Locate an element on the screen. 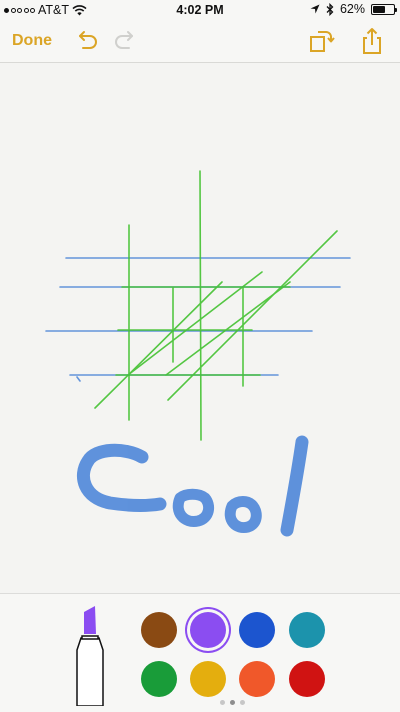 This screenshot has width=400, height=712. palette-page-indicator is located at coordinates (232, 702).